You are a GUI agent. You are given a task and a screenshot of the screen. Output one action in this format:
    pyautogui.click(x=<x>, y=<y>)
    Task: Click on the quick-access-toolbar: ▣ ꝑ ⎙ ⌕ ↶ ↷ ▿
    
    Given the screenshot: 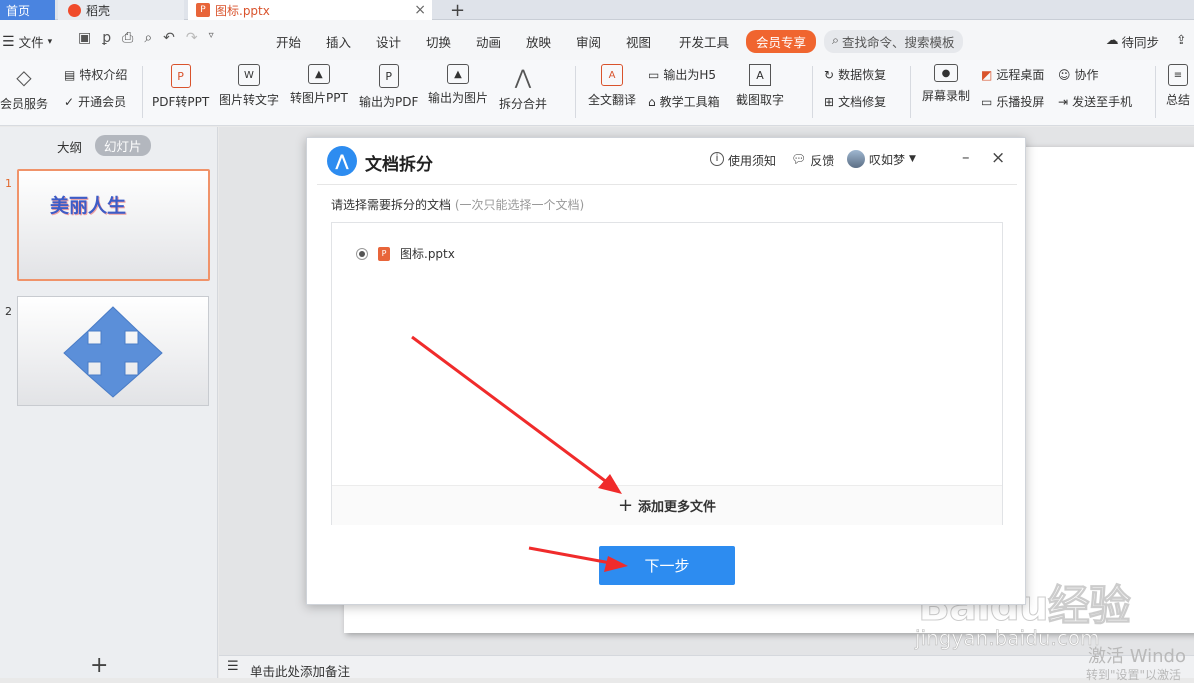 What is the action you would take?
    pyautogui.click(x=146, y=38)
    